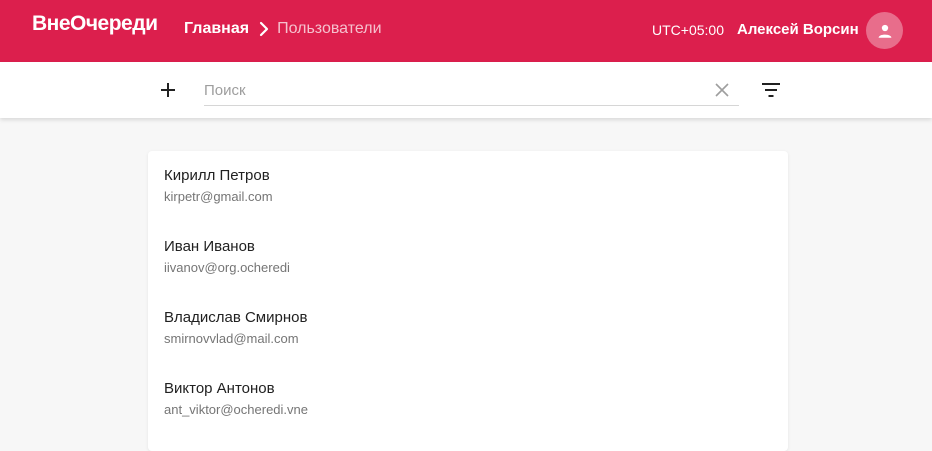  What do you see at coordinates (454, 90) in the screenshot?
I see `search-input` at bounding box center [454, 90].